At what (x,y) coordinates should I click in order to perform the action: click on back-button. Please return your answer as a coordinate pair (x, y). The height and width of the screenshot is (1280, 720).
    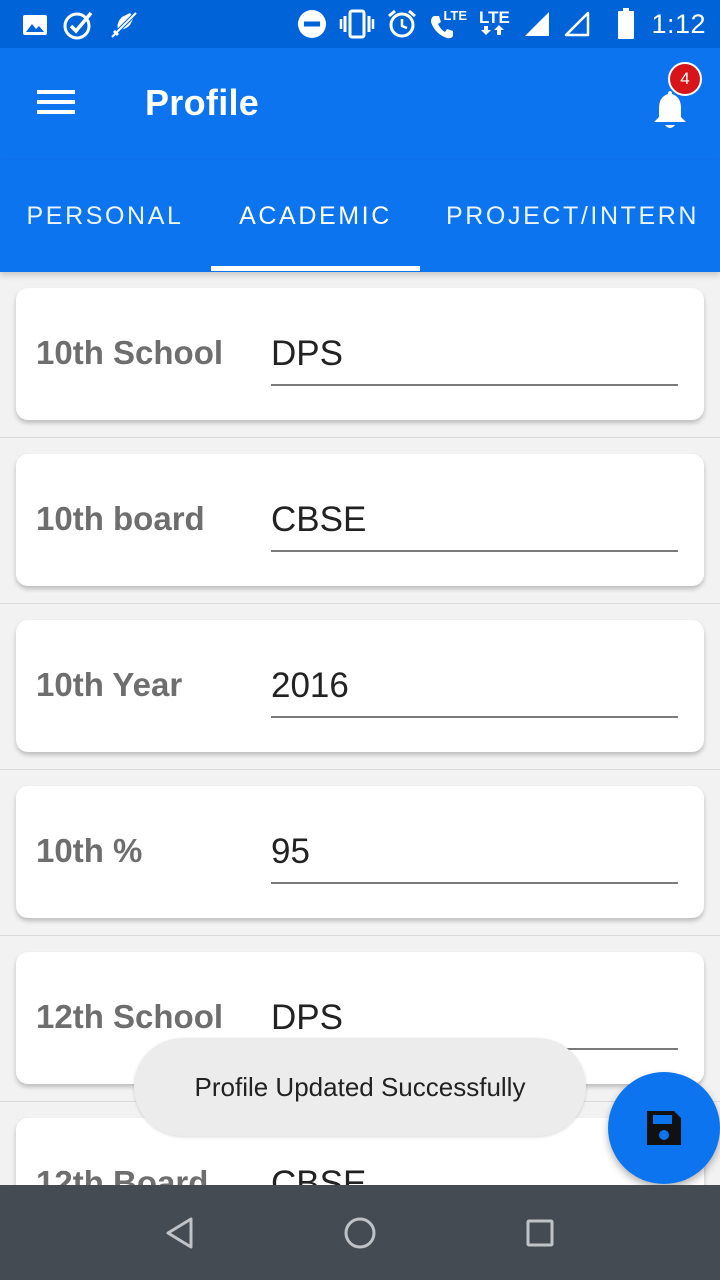
    Looking at the image, I should click on (180, 1233).